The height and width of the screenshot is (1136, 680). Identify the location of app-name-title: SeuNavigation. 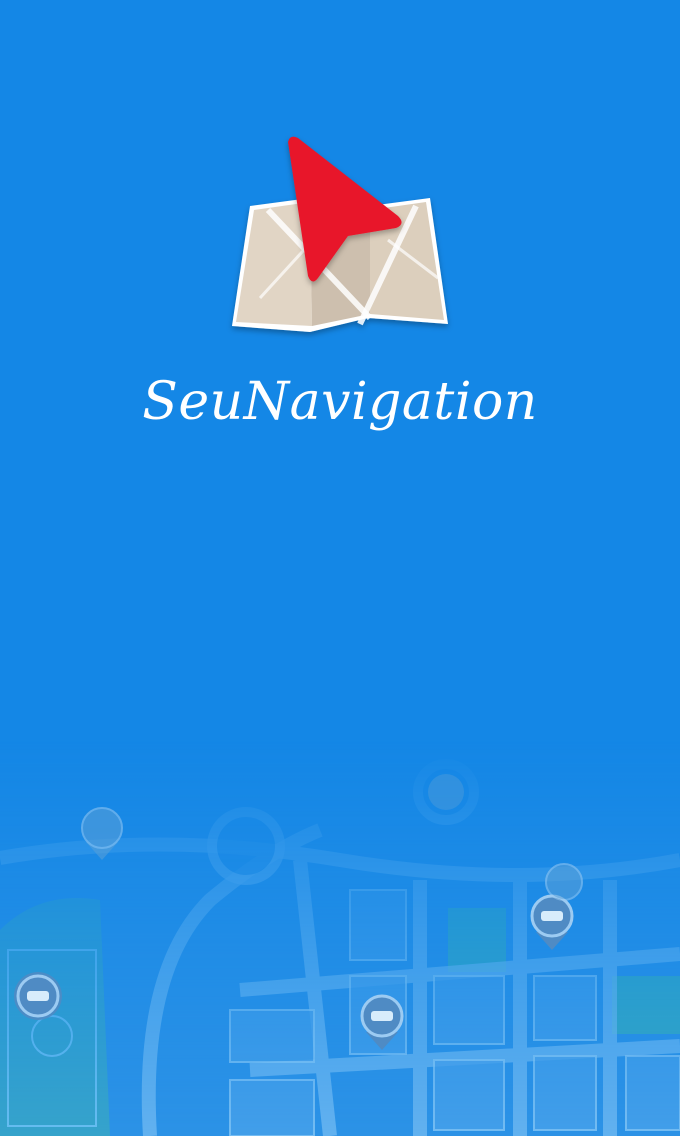
(340, 402).